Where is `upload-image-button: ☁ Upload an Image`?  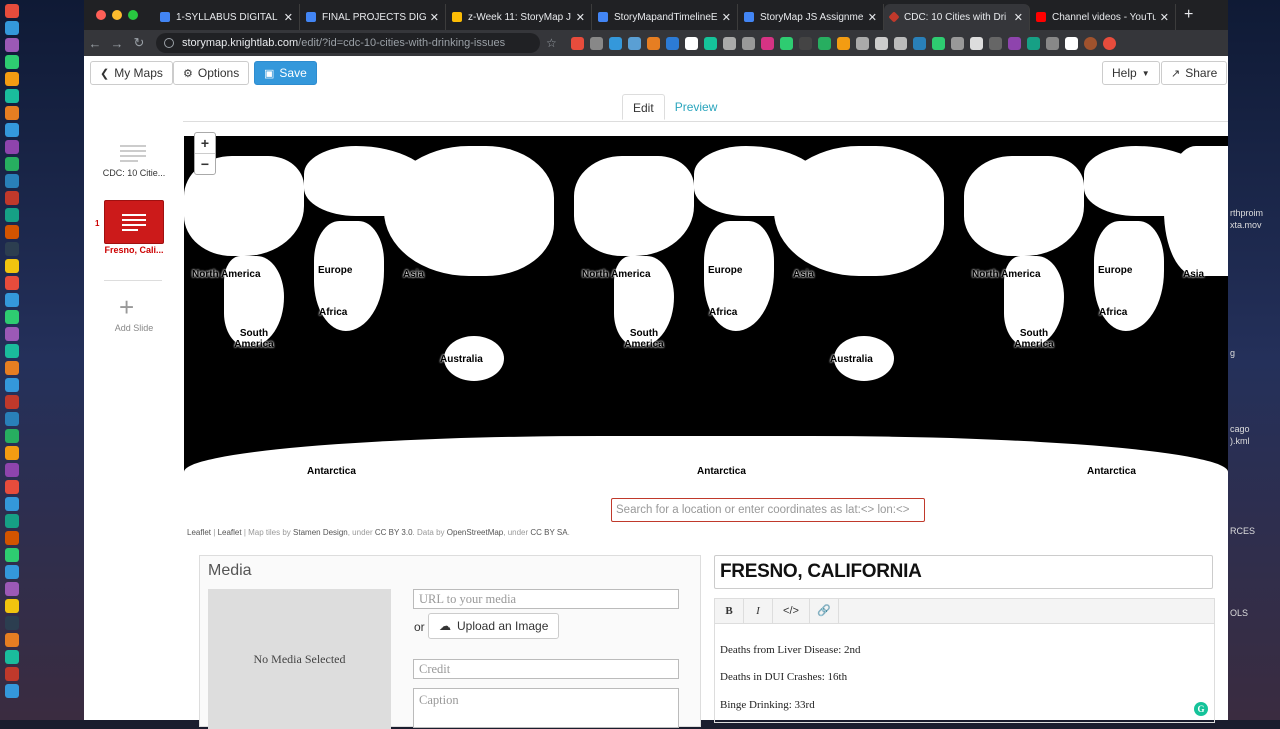 upload-image-button: ☁ Upload an Image is located at coordinates (494, 626).